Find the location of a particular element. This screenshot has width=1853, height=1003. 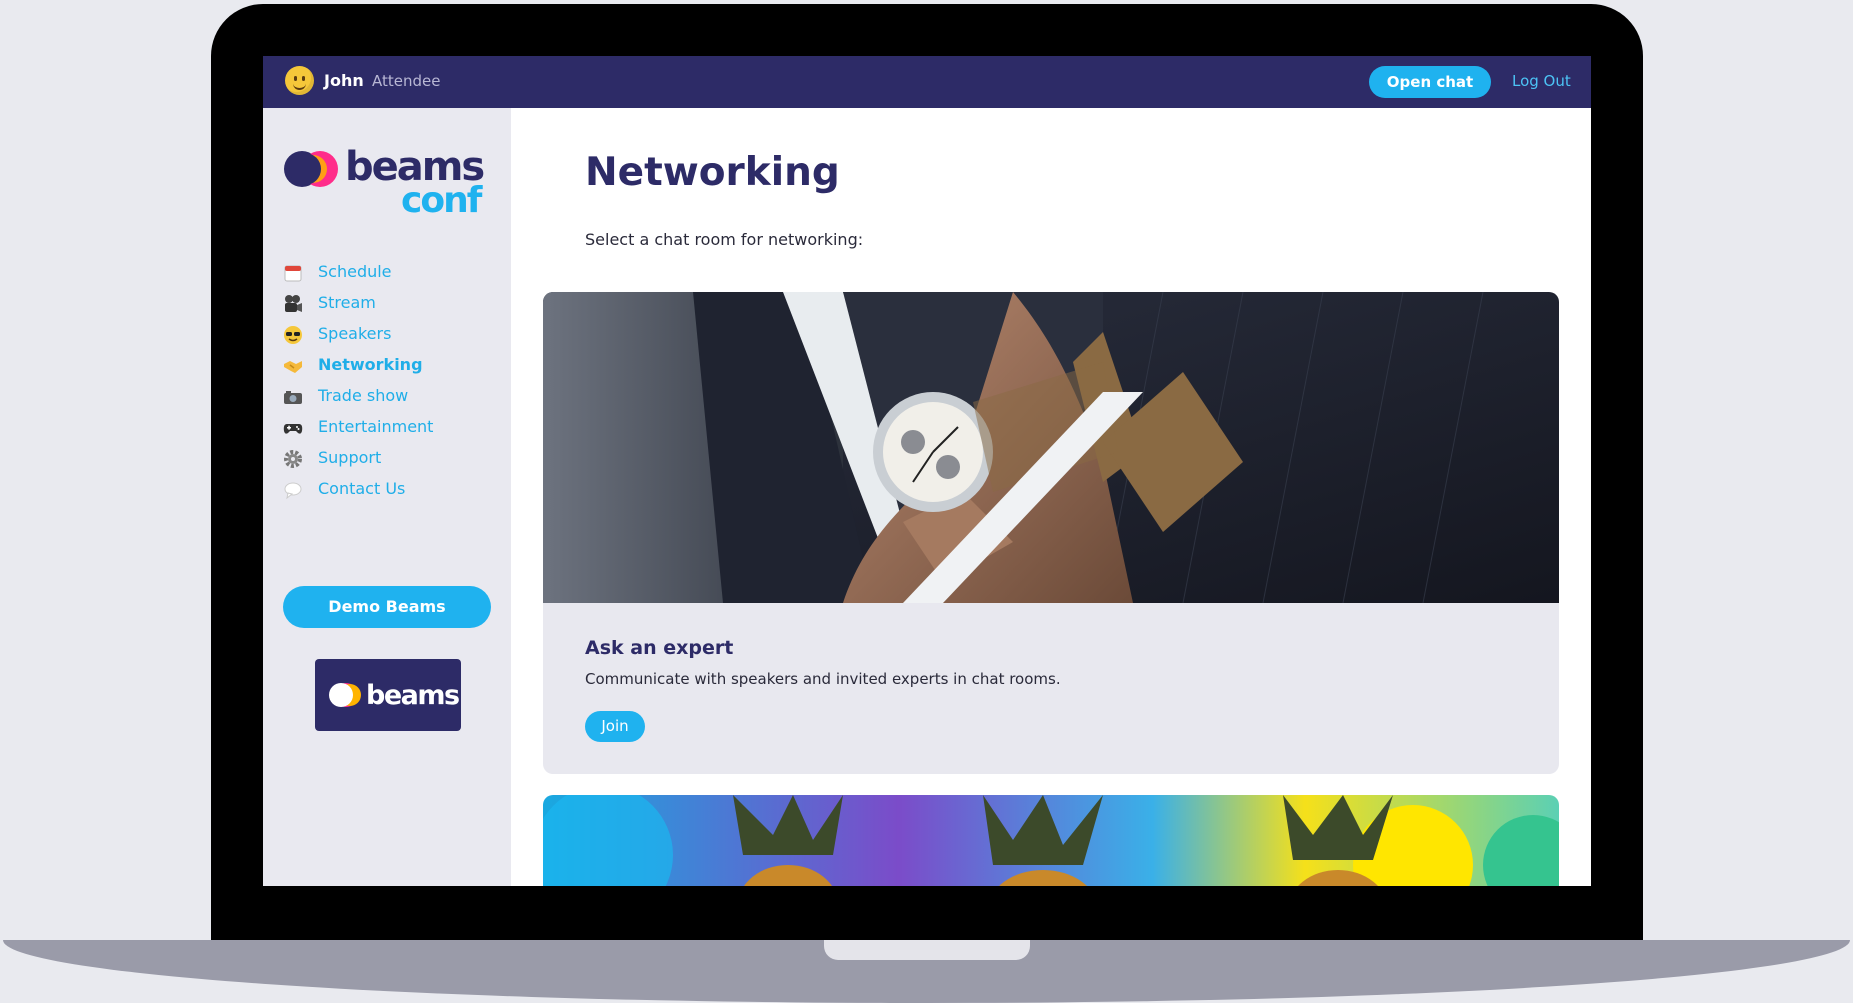

demo-beams-button: Demo Beams is located at coordinates (387, 607).